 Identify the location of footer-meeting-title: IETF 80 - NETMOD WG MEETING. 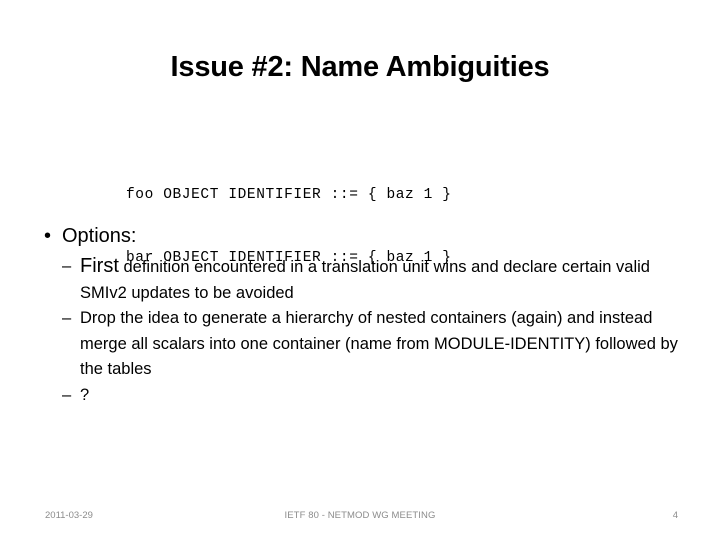
(360, 515).